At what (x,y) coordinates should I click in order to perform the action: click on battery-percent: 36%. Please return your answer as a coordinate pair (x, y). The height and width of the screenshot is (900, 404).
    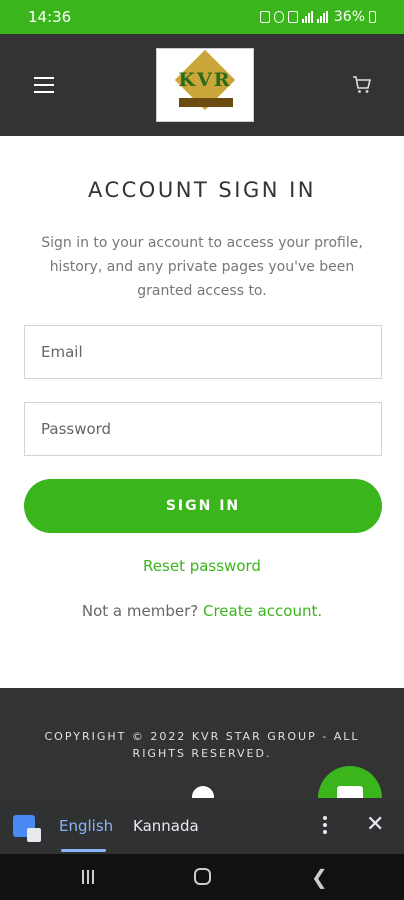
    Looking at the image, I should click on (349, 17).